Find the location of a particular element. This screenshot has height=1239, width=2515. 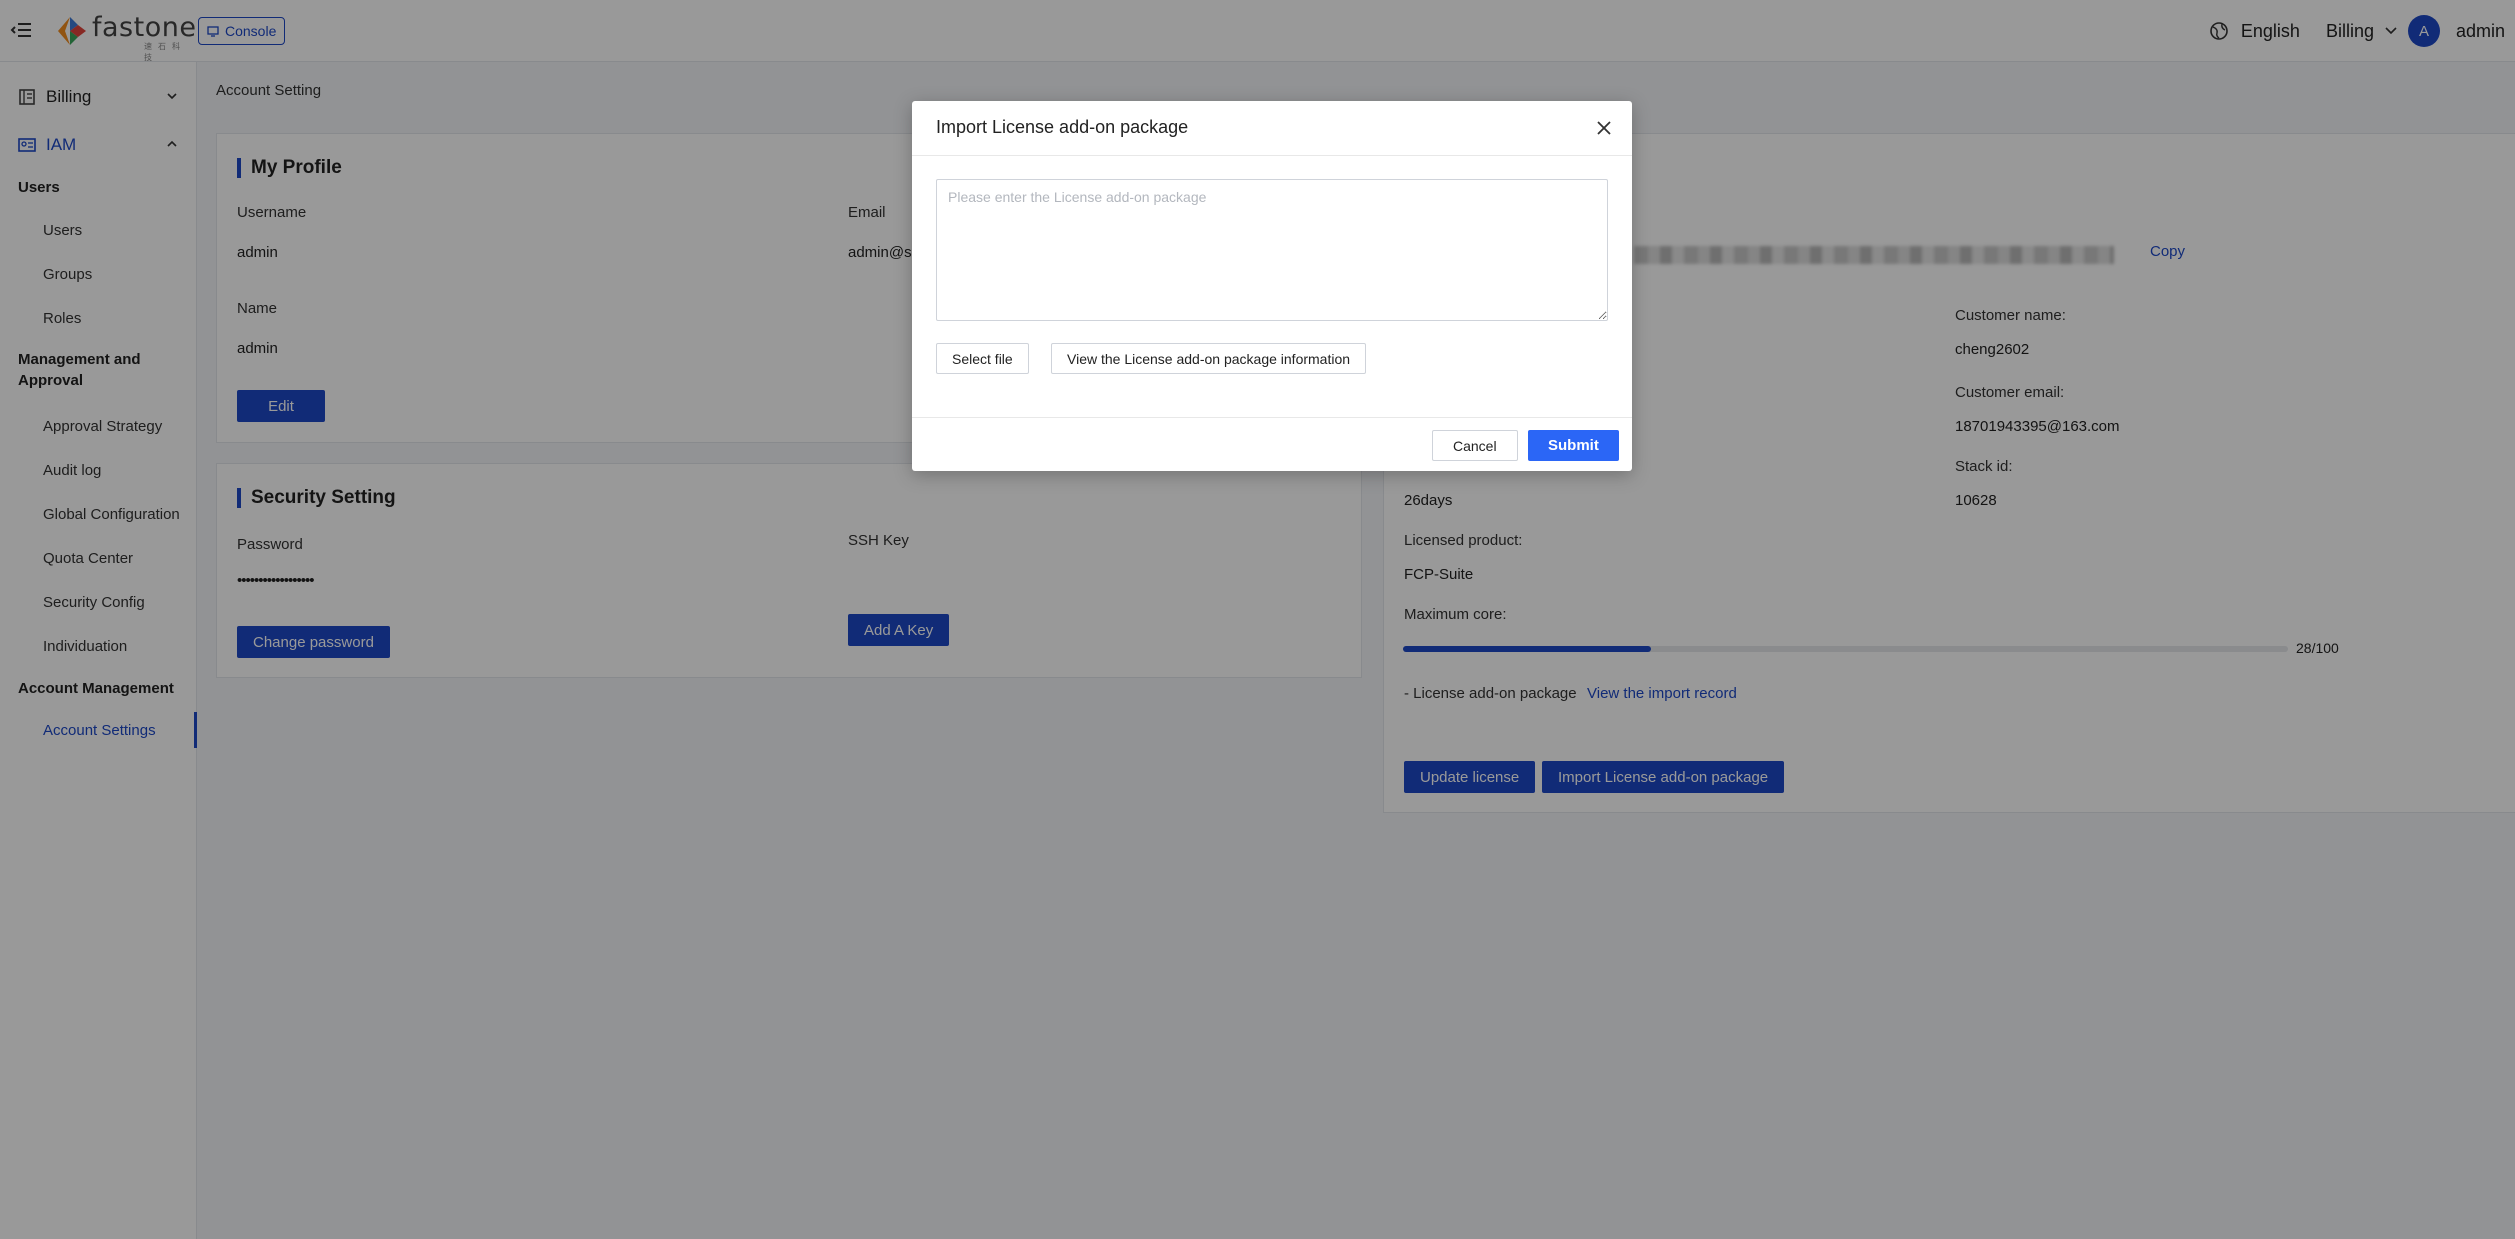

cancel-button: Cancel is located at coordinates (1475, 445).